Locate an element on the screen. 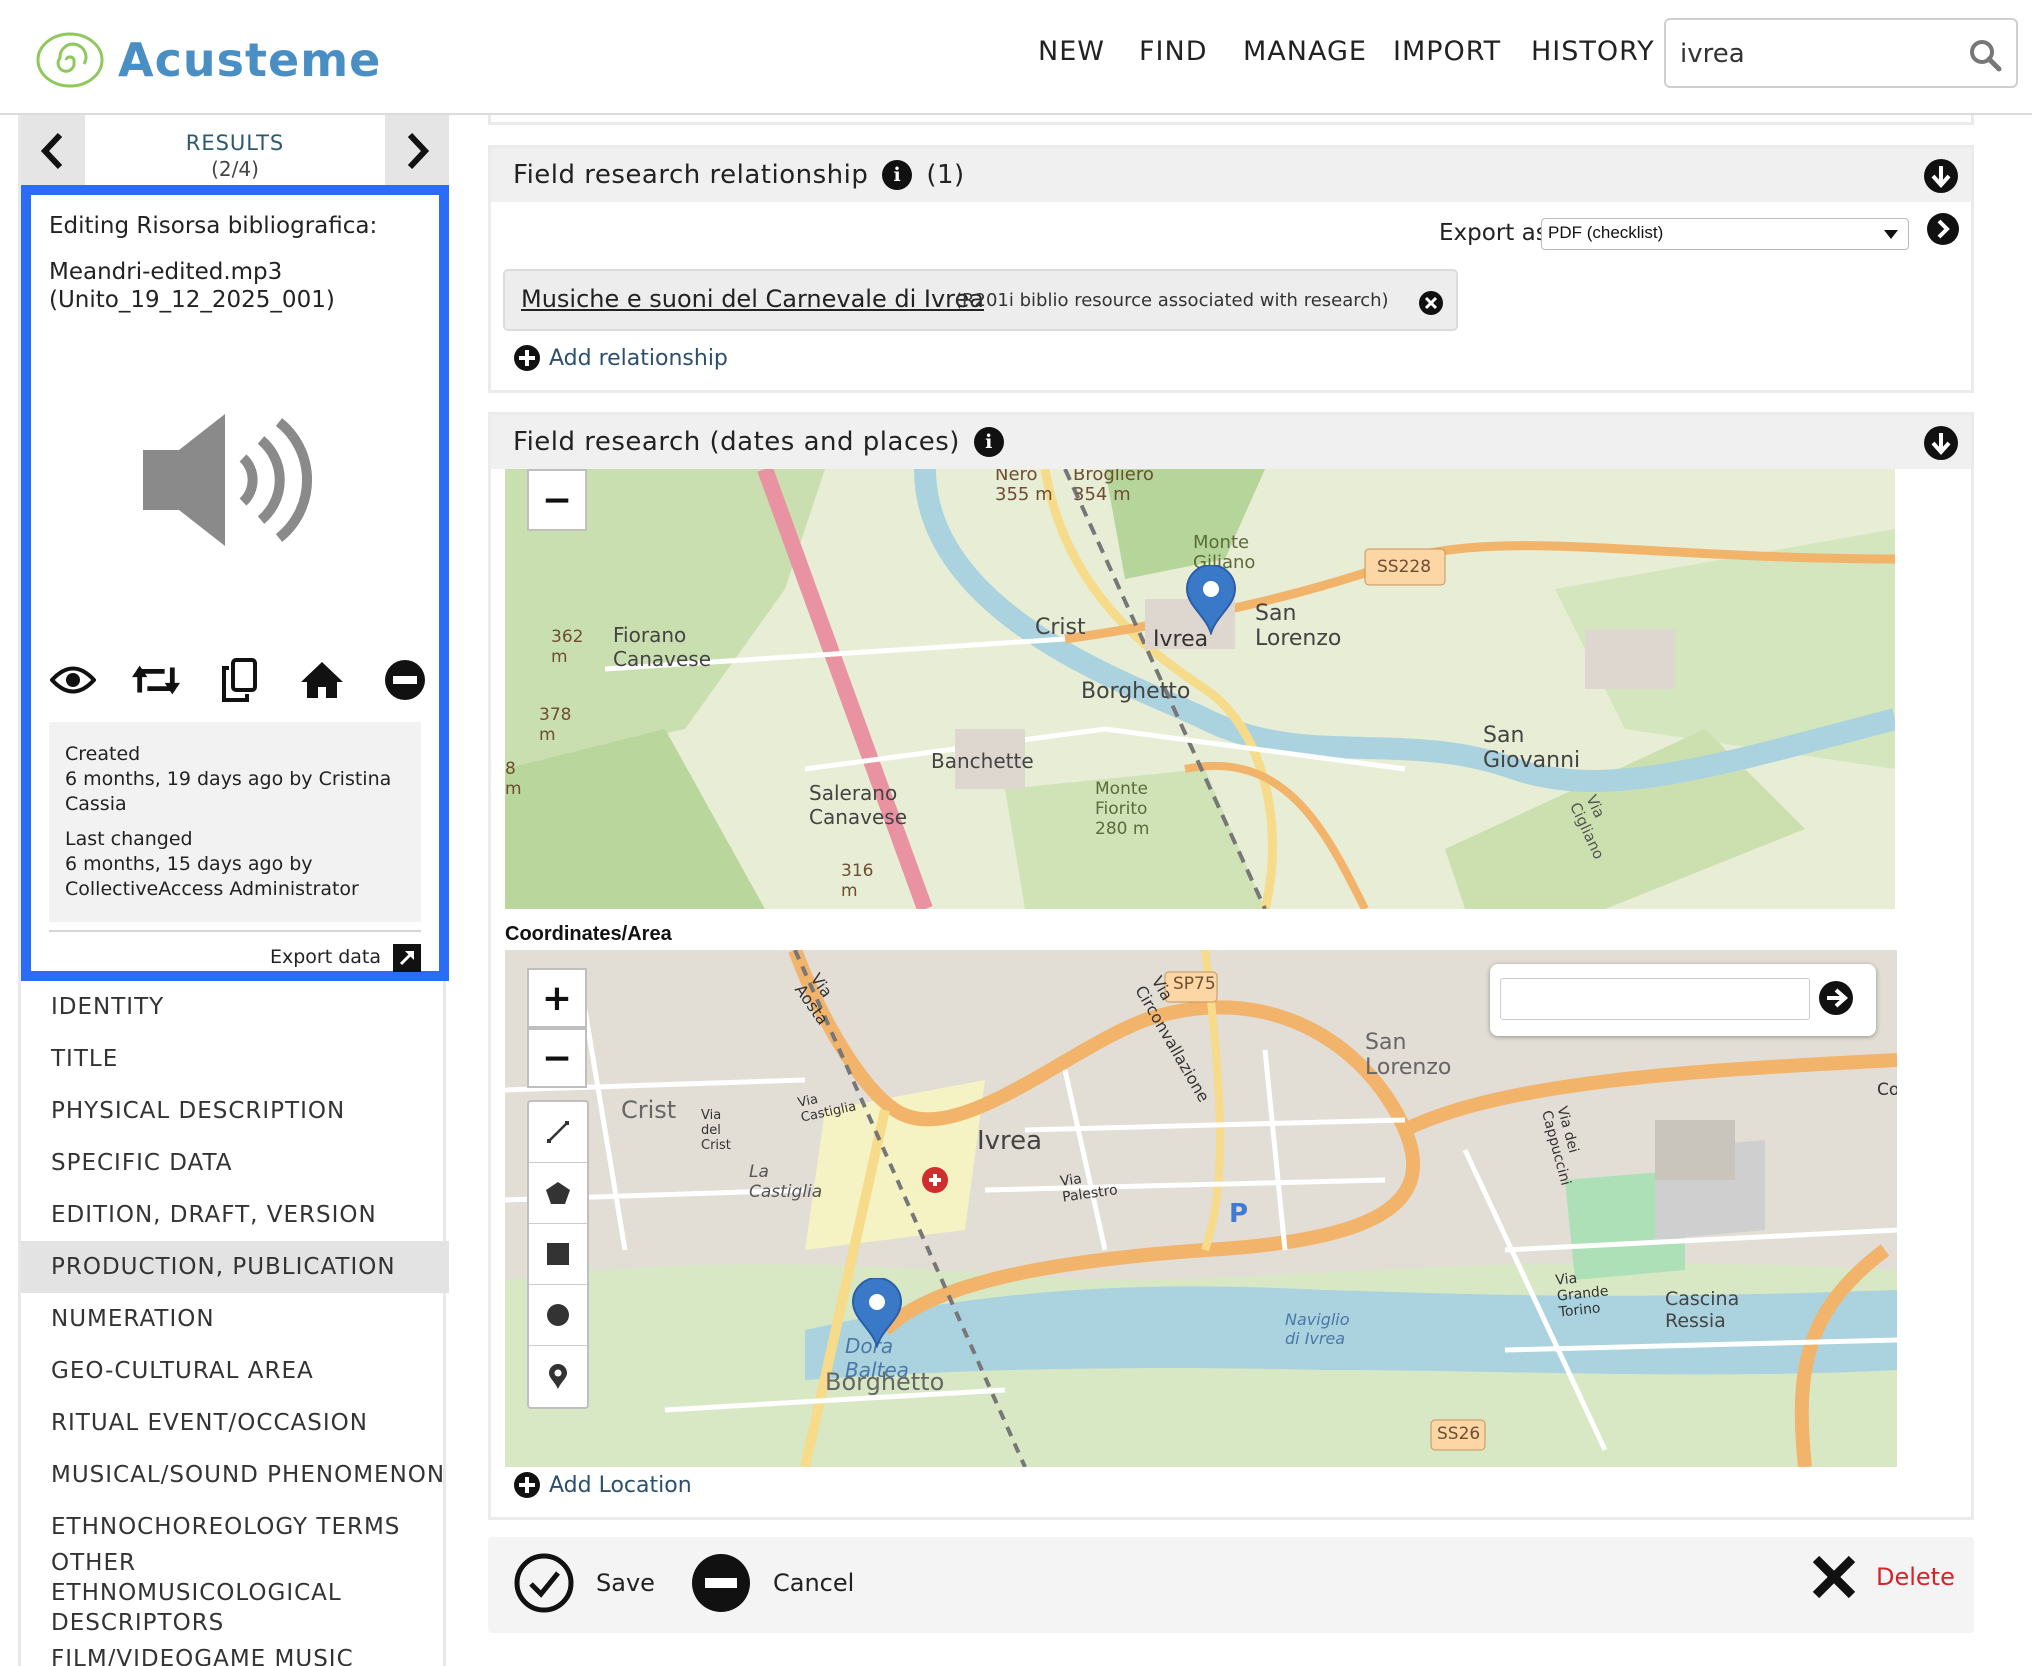  map-label: Crist is located at coordinates (1060, 627).